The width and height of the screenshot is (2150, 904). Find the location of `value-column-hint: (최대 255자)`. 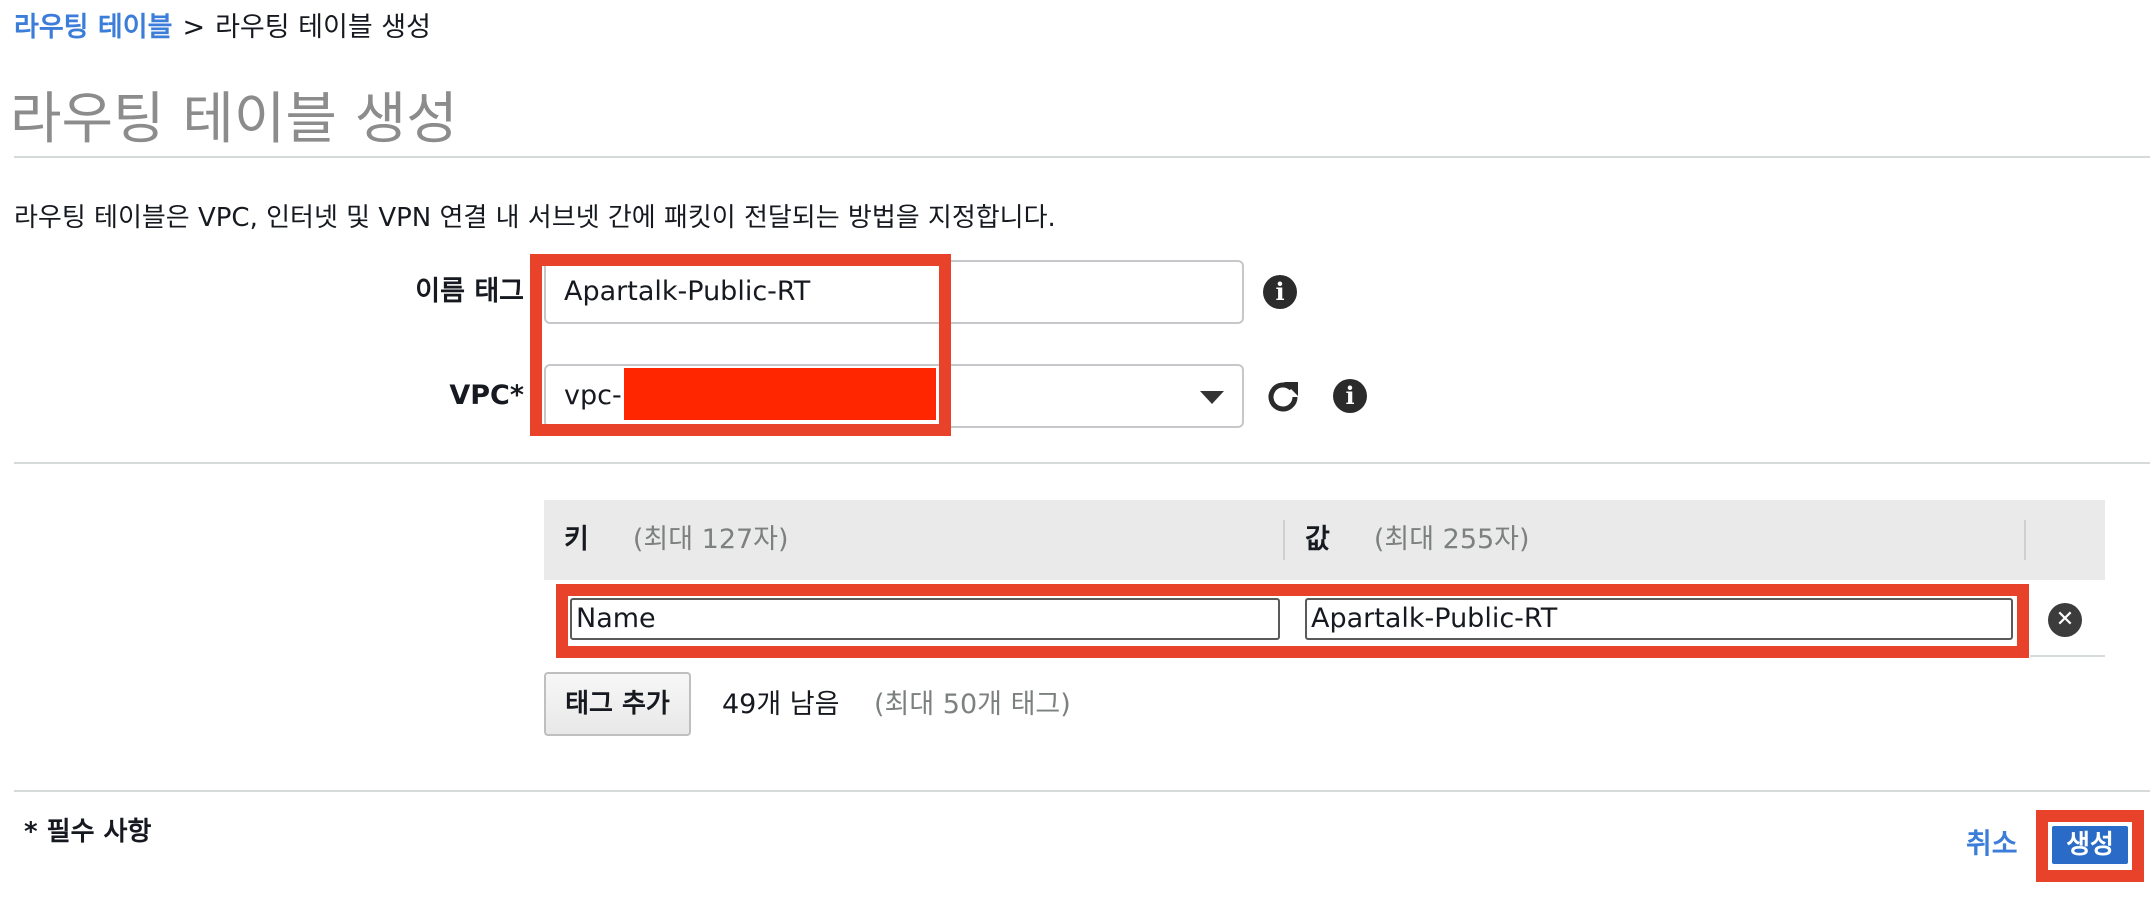

value-column-hint: (최대 255자) is located at coordinates (1451, 539).